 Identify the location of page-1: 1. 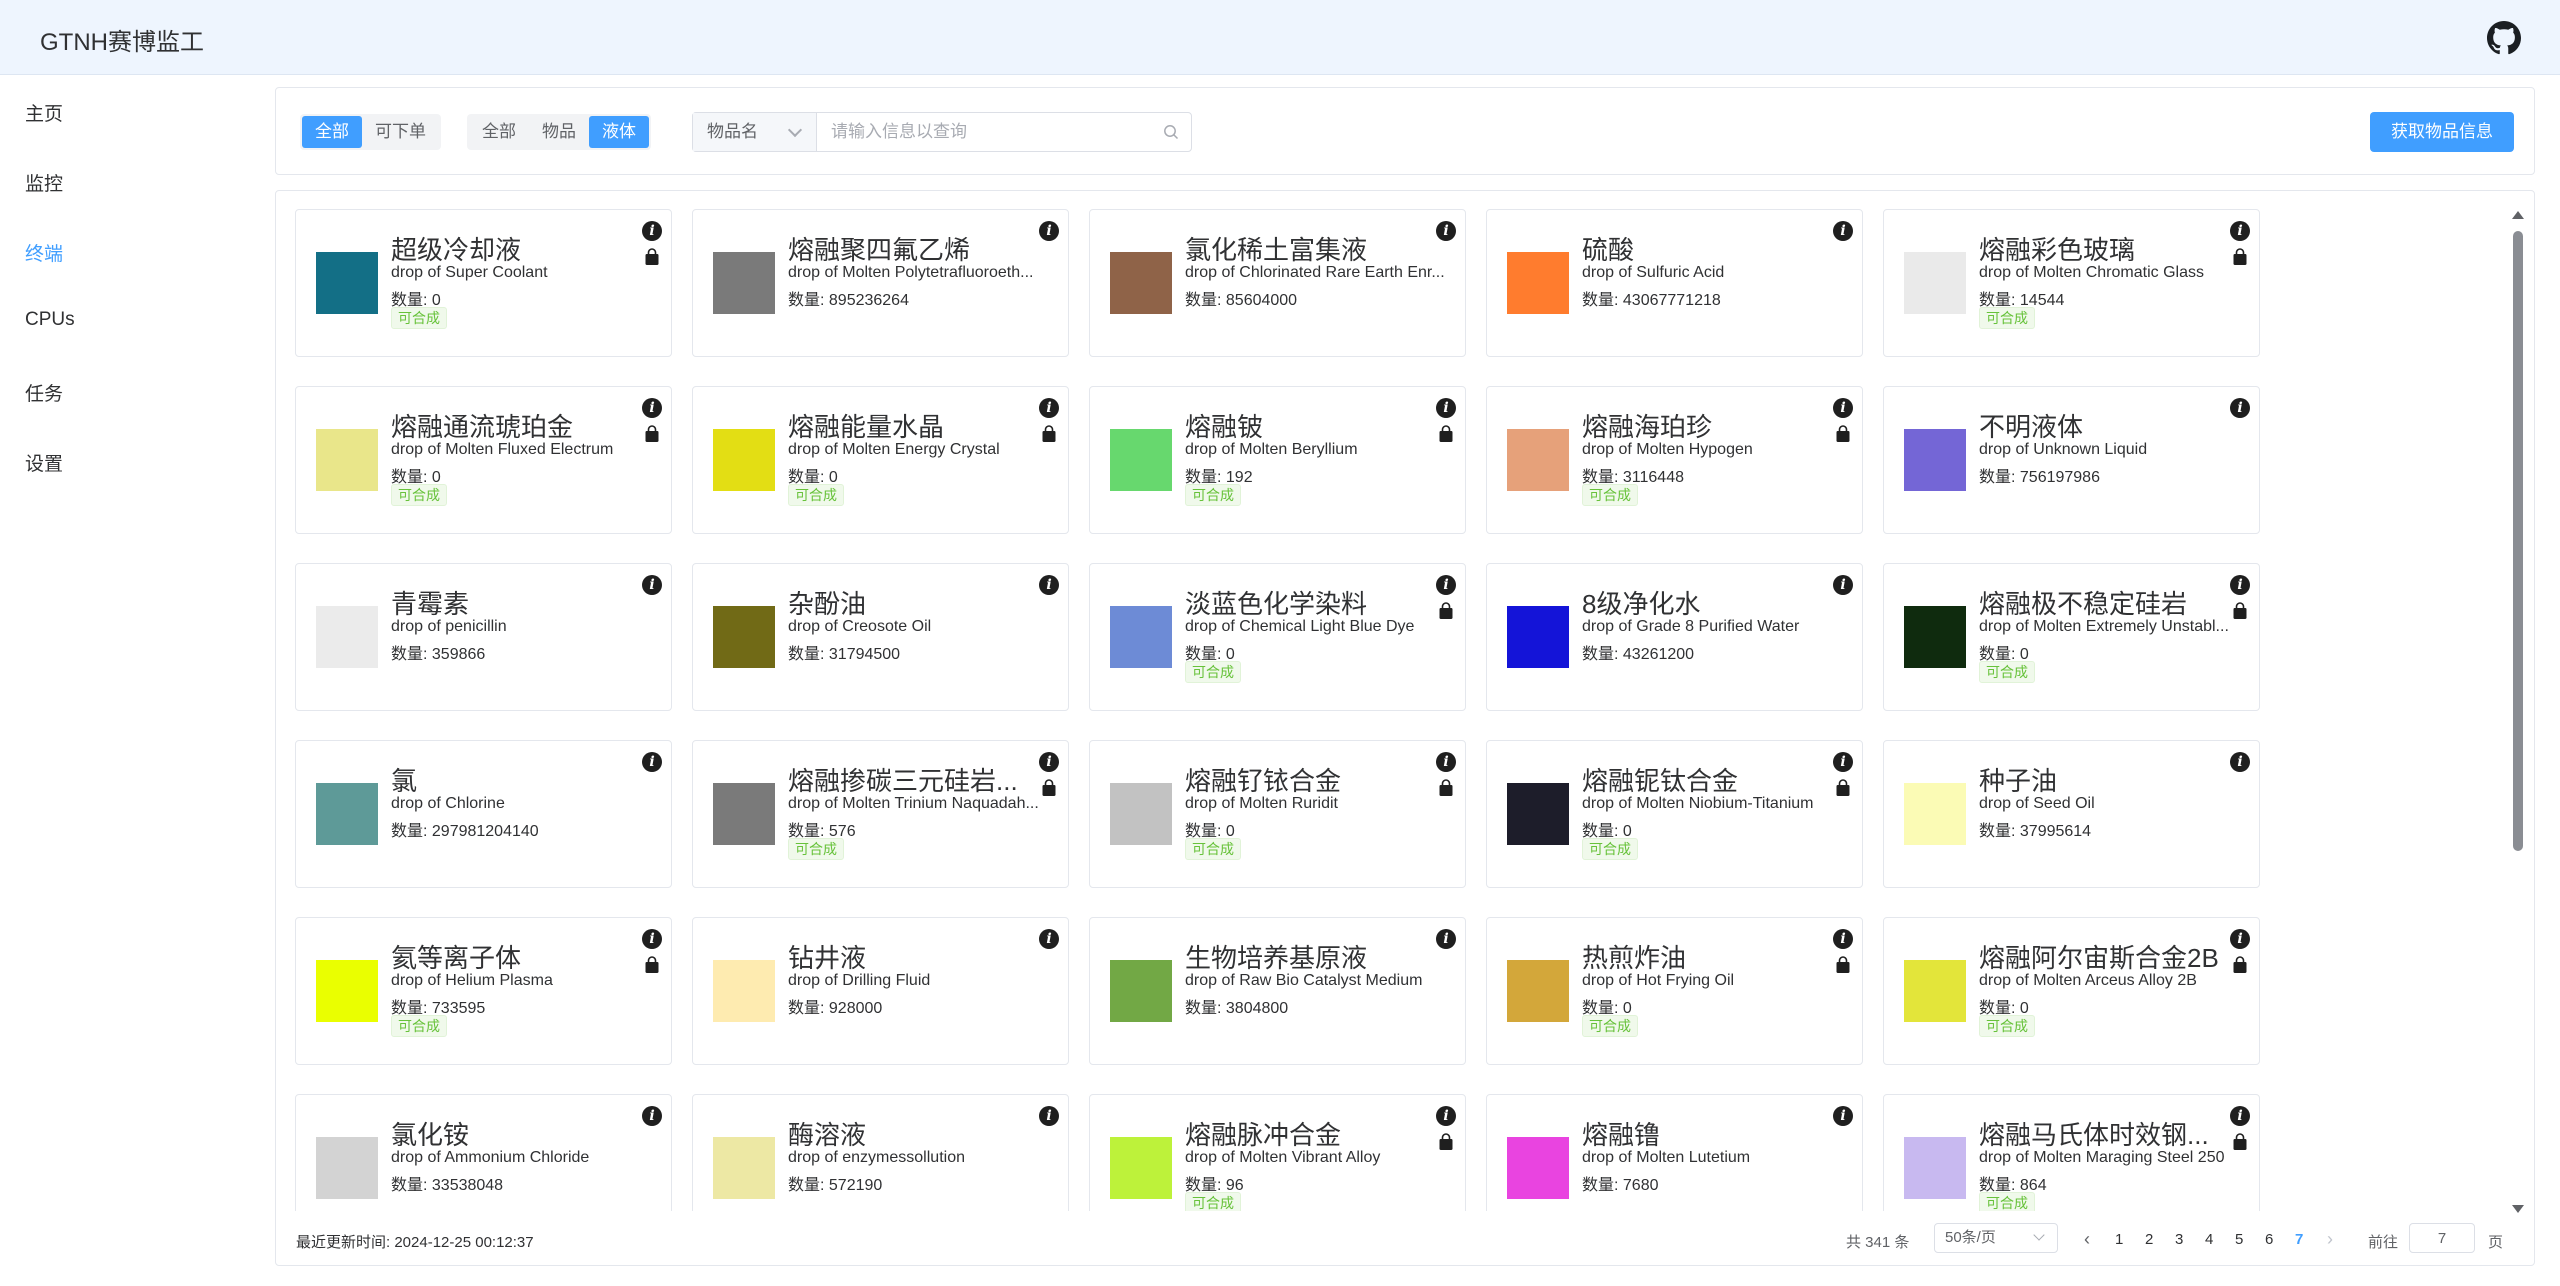
(2119, 1239).